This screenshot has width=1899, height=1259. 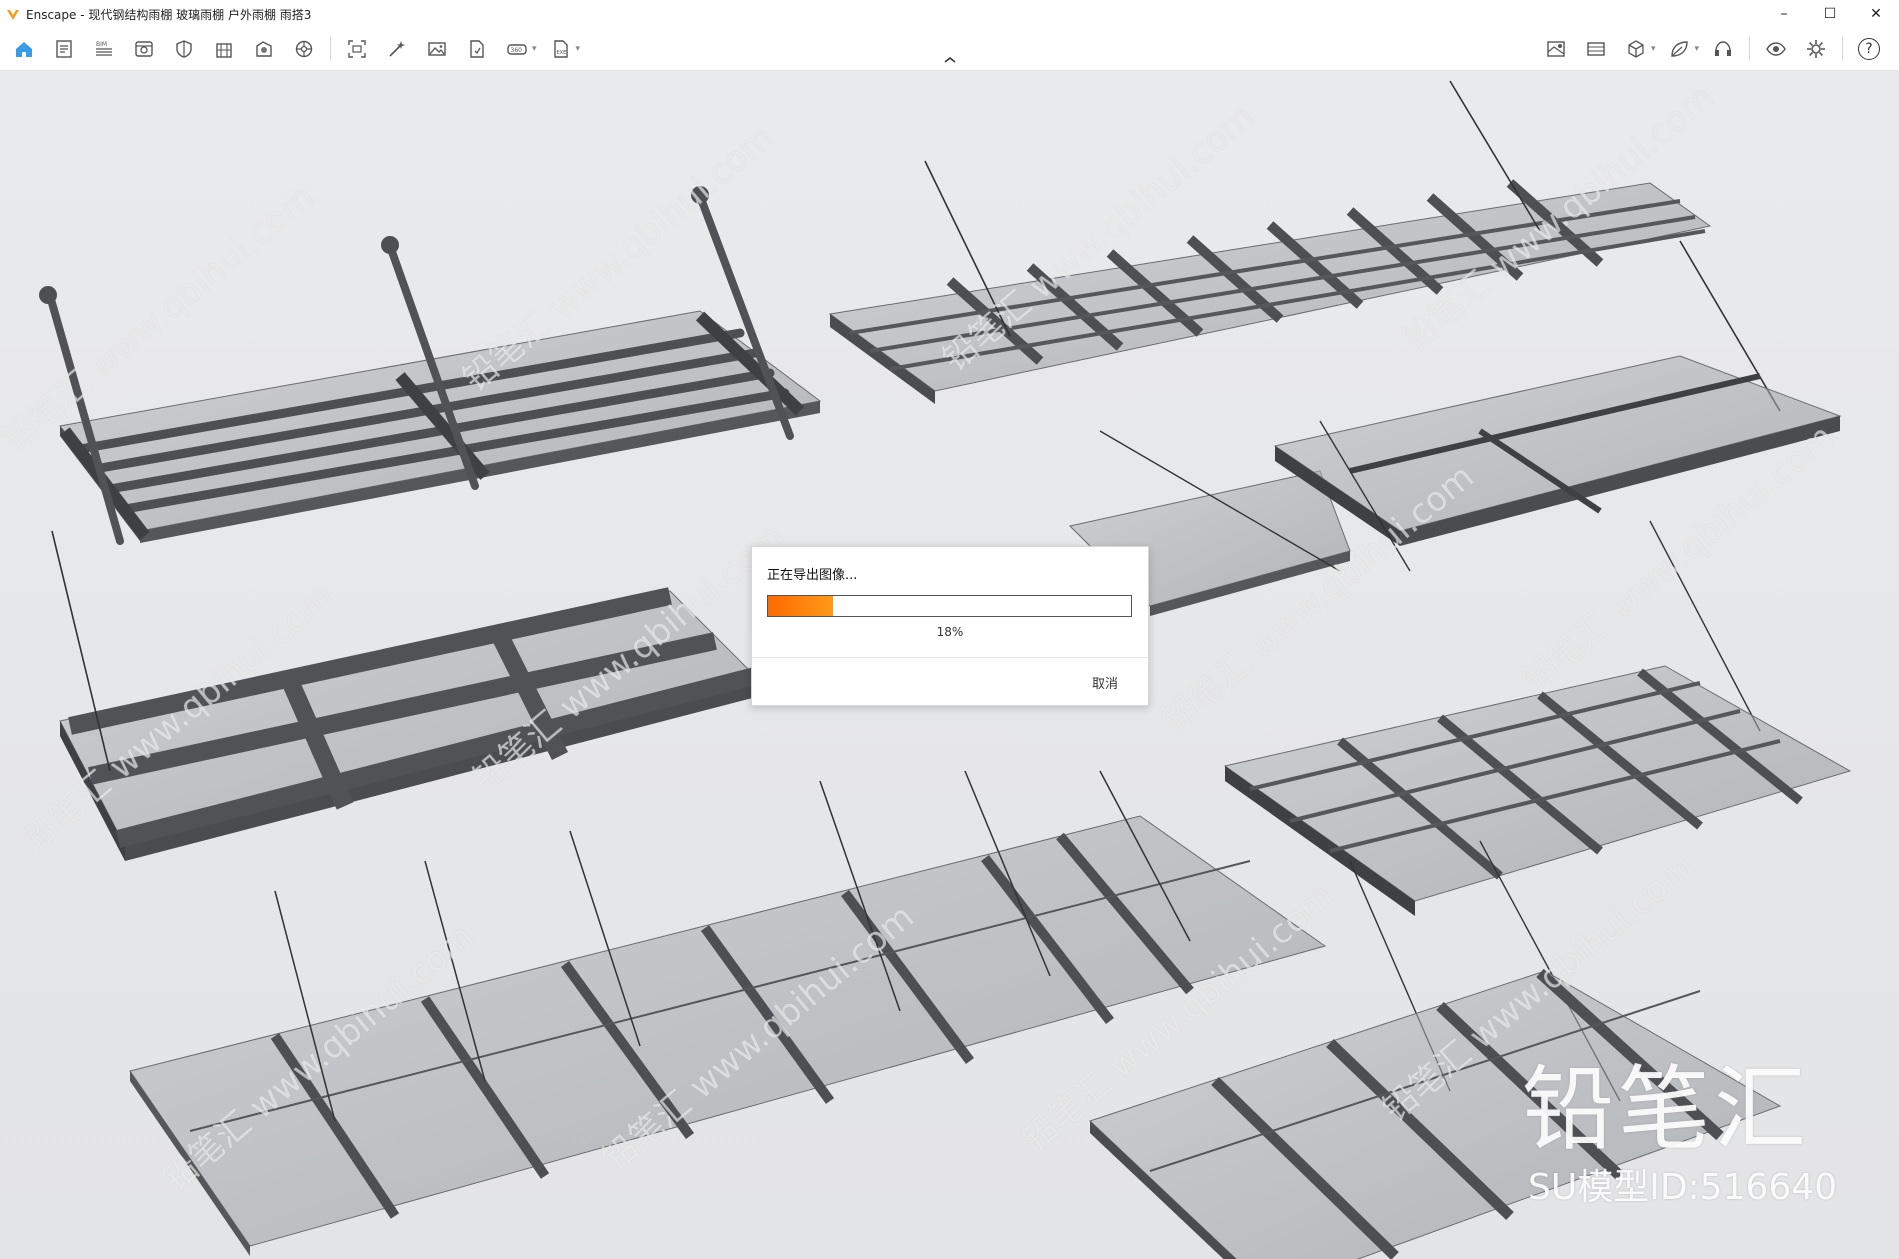 What do you see at coordinates (64, 49) in the screenshot?
I see `document-icon` at bounding box center [64, 49].